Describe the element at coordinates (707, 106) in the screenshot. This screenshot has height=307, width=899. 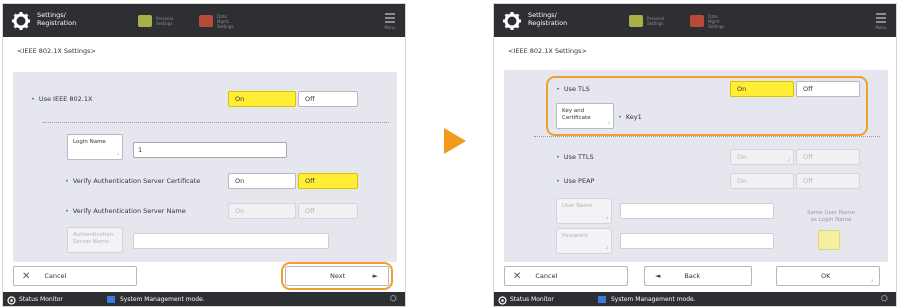
I see `tls-highlight` at that location.